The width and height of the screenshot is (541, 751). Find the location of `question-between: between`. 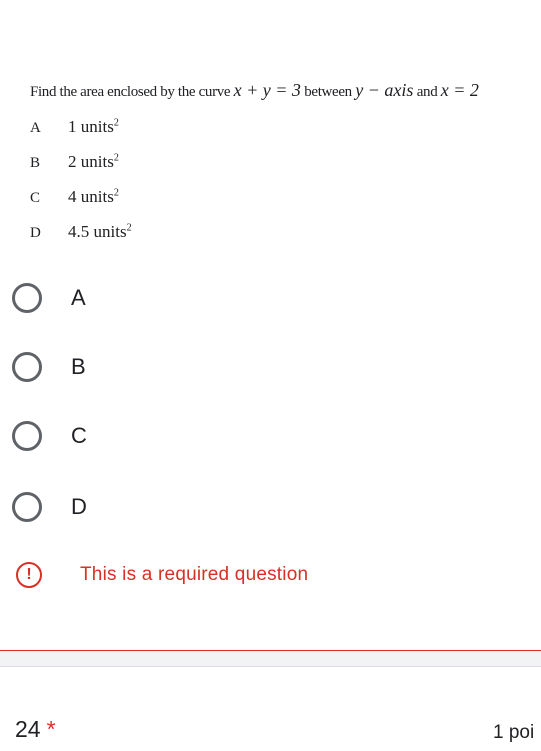

question-between: between is located at coordinates (328, 92).